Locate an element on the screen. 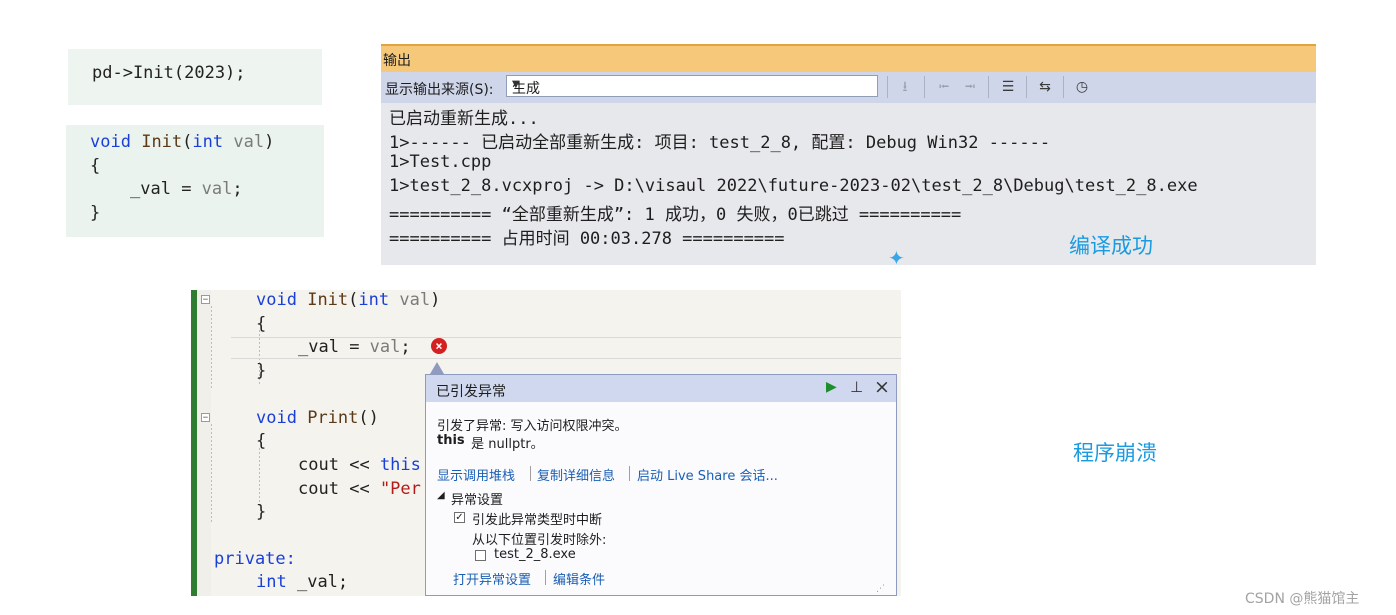 The width and height of the screenshot is (1396, 615). function-name: Print is located at coordinates (333, 418).